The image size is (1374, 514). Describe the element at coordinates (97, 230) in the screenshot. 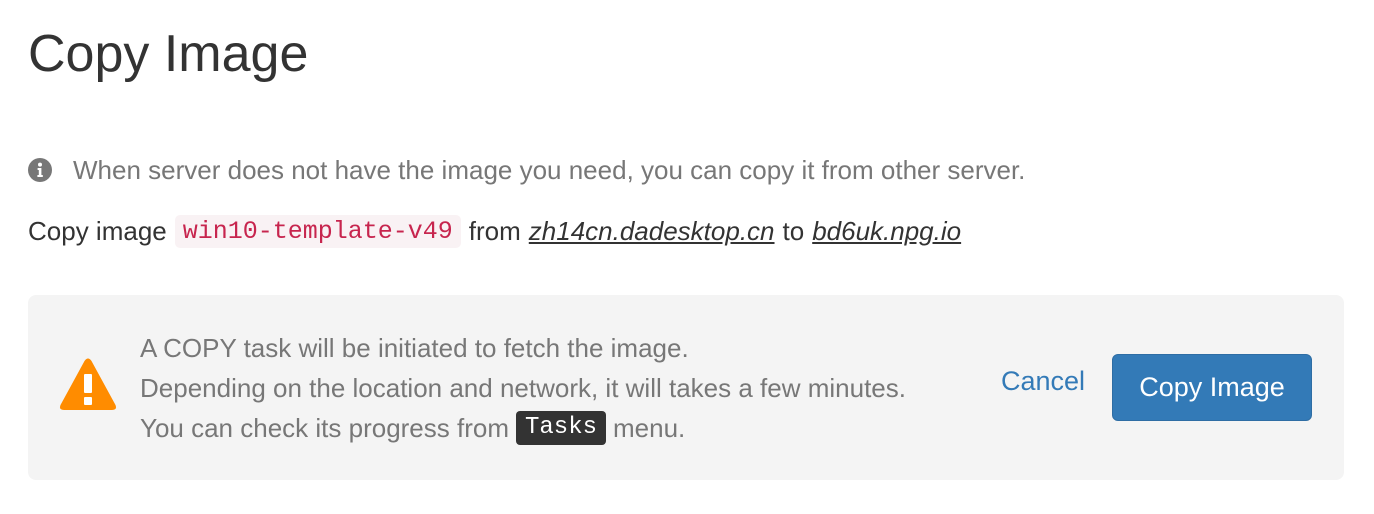

I see `copy-prefix: Copy image` at that location.